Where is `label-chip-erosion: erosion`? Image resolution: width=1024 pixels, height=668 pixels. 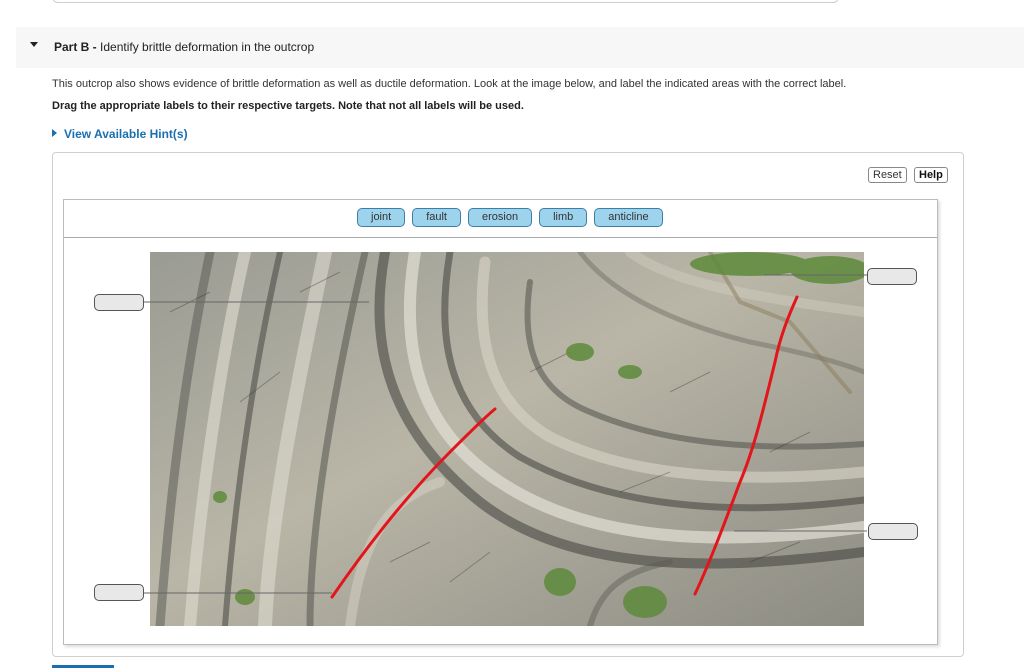 label-chip-erosion: erosion is located at coordinates (500, 217).